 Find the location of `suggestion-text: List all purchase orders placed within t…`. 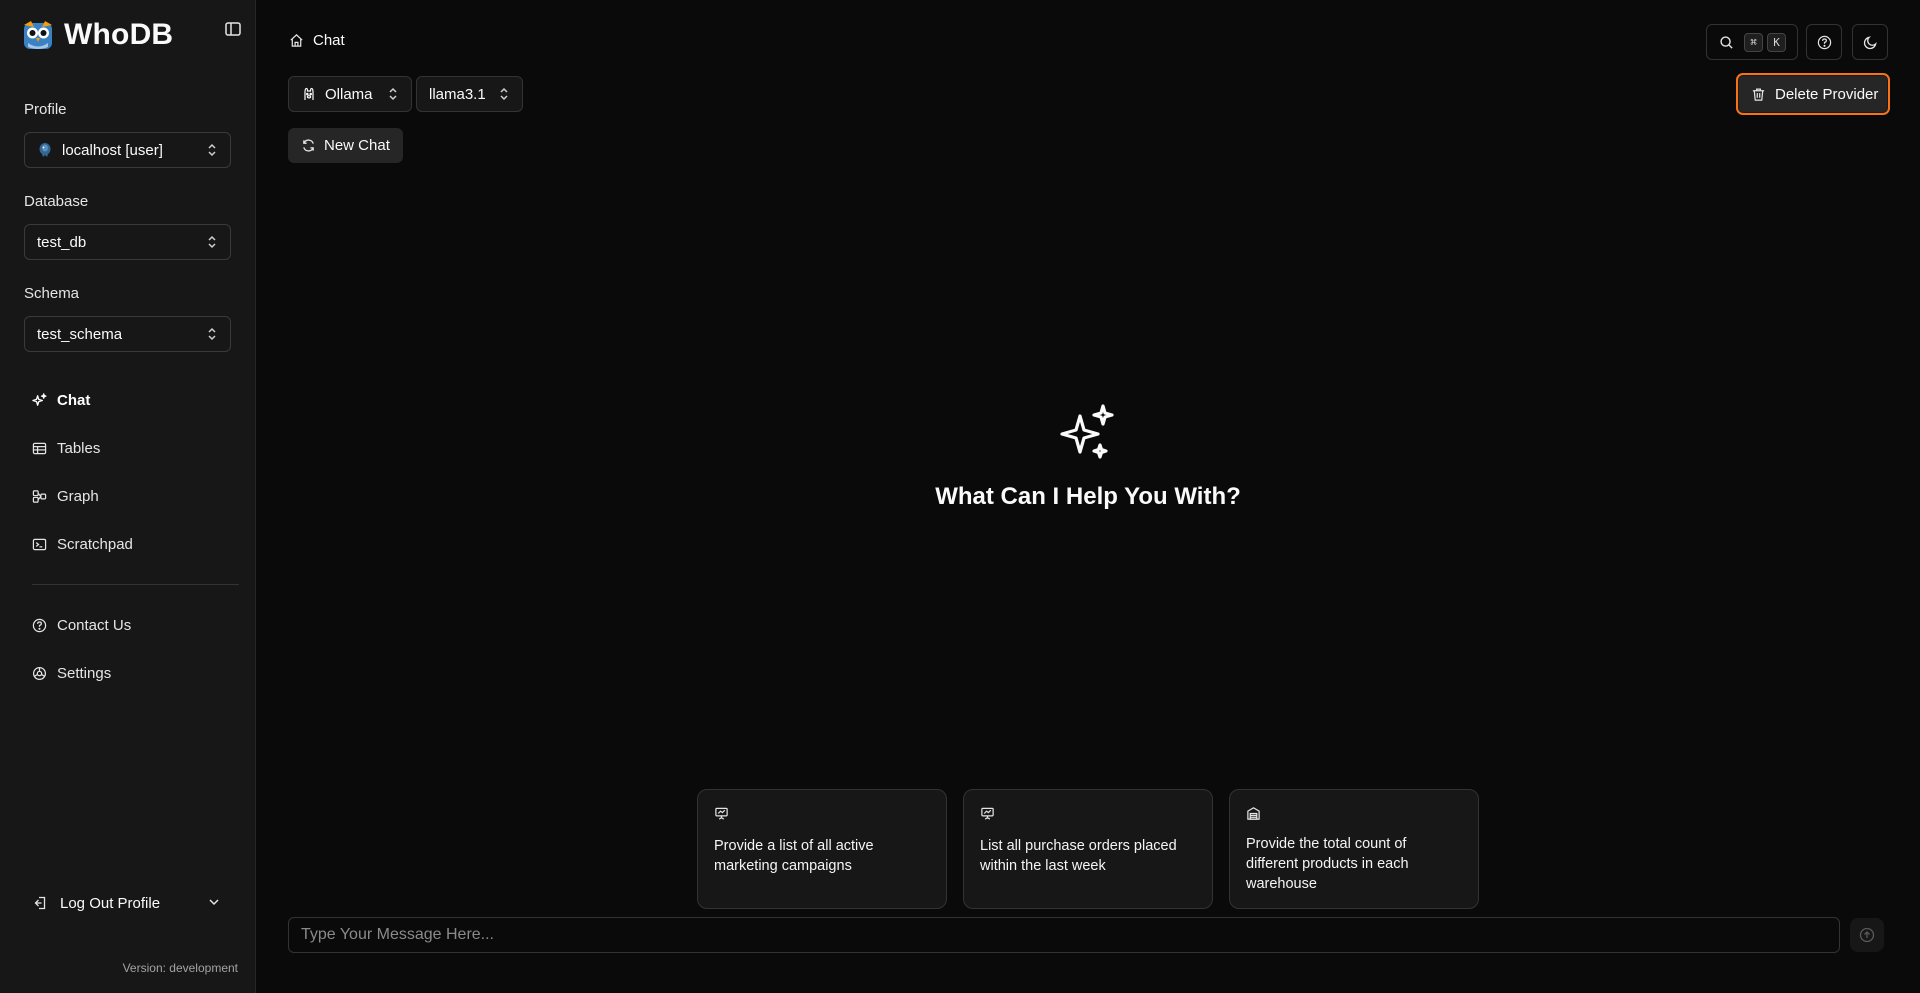

suggestion-text: List all purchase orders placed within t… is located at coordinates (1078, 856).